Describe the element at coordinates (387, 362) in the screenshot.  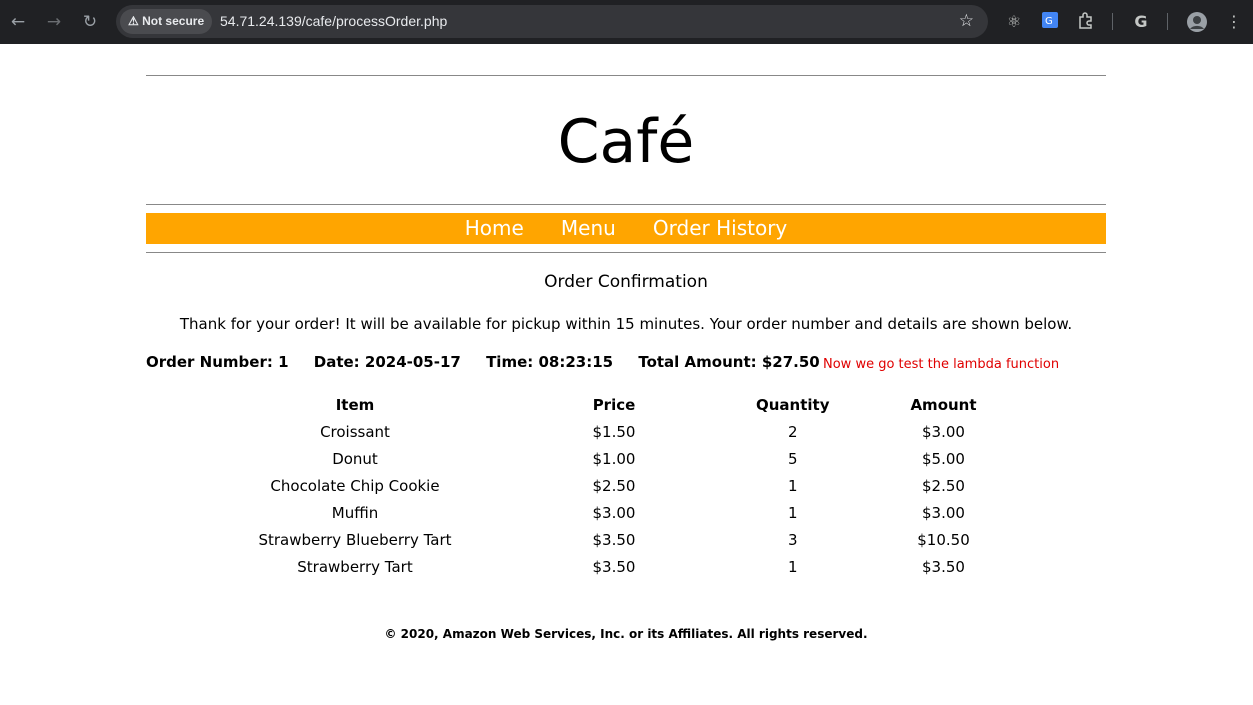
I see `order-date: Date: 2024-05-17` at that location.